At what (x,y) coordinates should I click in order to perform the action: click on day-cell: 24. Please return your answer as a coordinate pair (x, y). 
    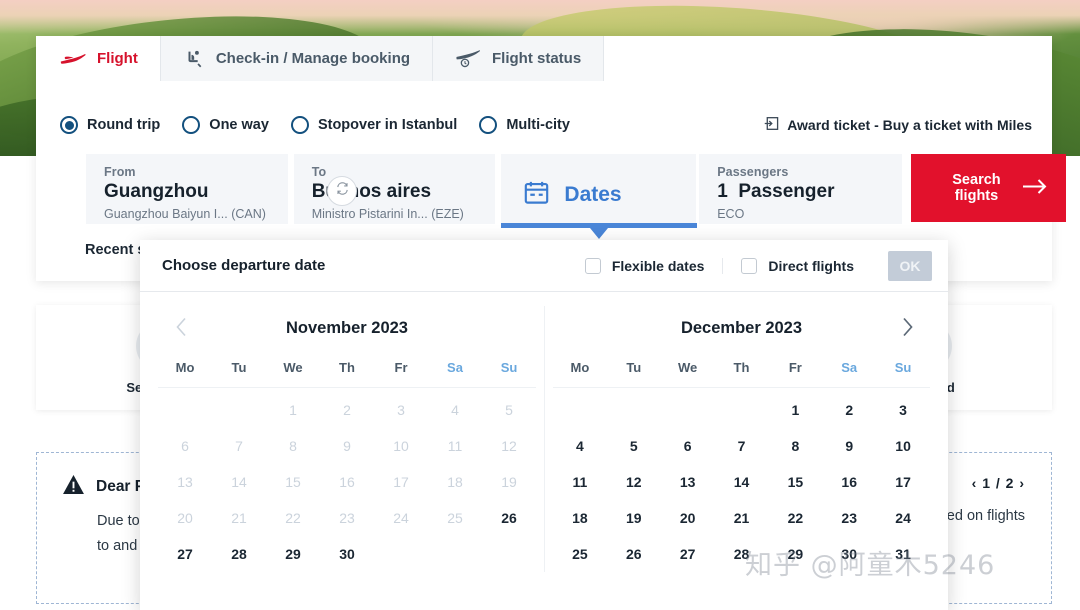
    Looking at the image, I should click on (903, 518).